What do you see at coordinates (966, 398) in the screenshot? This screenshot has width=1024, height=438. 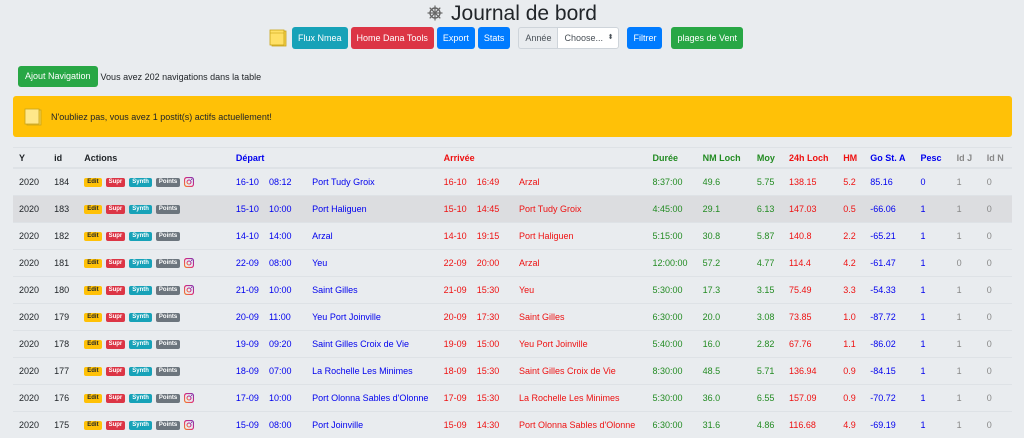 I see `cell-id-j: 1` at bounding box center [966, 398].